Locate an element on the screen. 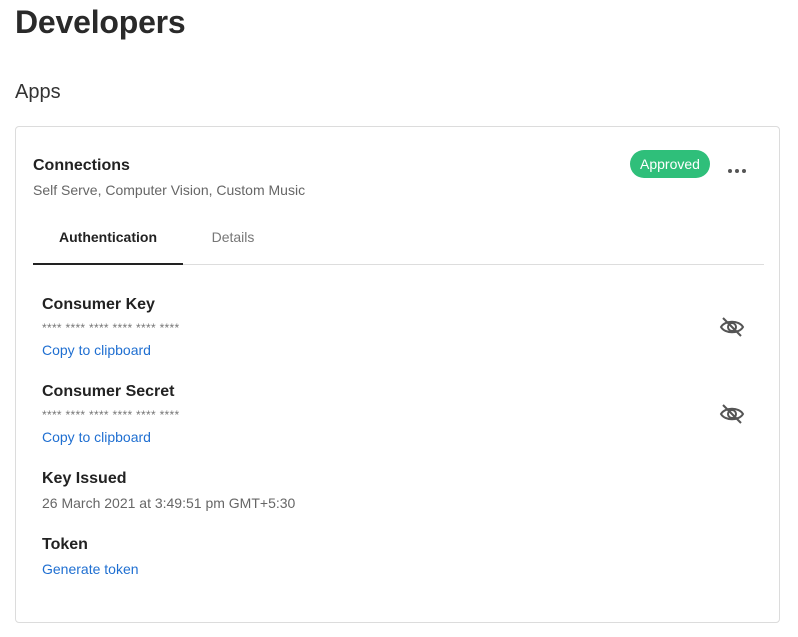 The width and height of the screenshot is (798, 637). token-label: Token is located at coordinates (65, 544).